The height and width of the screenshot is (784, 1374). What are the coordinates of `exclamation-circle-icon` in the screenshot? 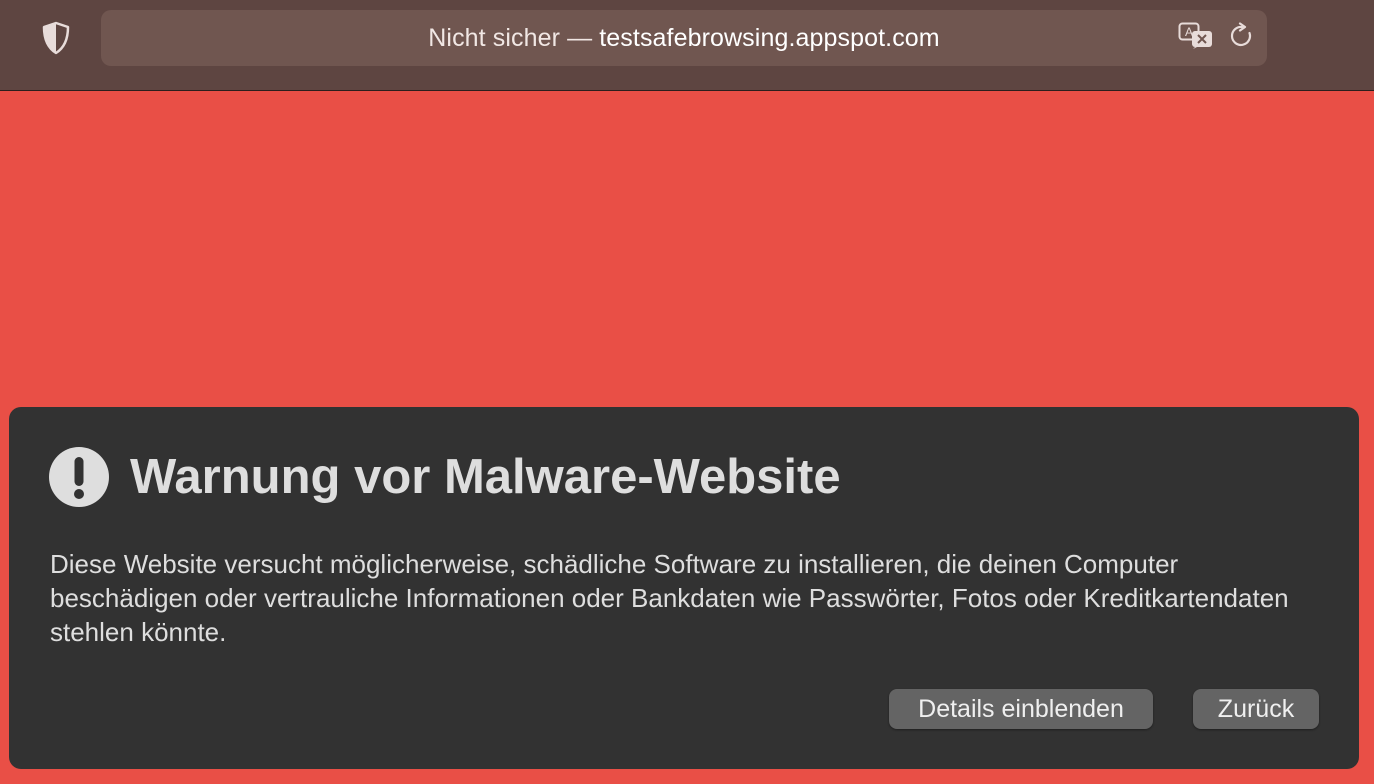 It's located at (79, 477).